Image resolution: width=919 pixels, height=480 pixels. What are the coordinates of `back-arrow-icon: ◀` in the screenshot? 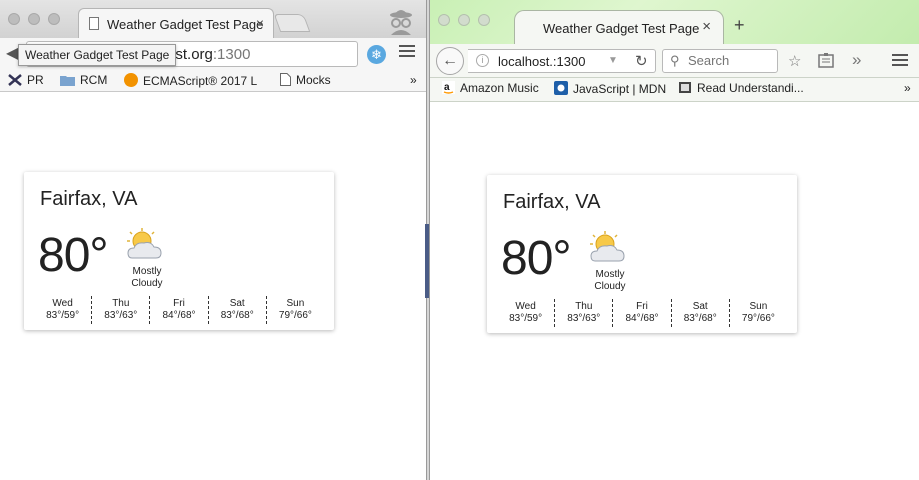 It's located at (12, 53).